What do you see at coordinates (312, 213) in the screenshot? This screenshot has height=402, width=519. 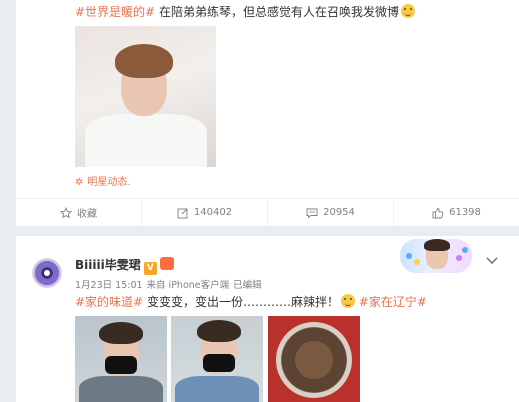 I see `comment-icon` at bounding box center [312, 213].